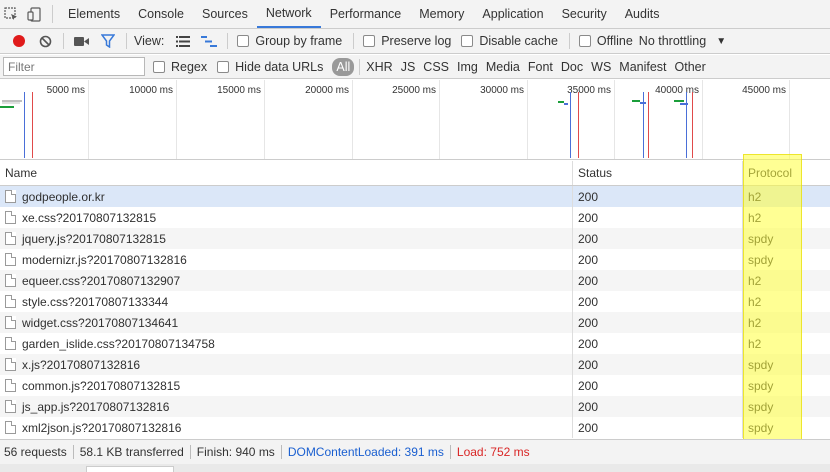 This screenshot has height=472, width=830. Describe the element at coordinates (379, 67) in the screenshot. I see `filter-type-xhr: XHR` at that location.